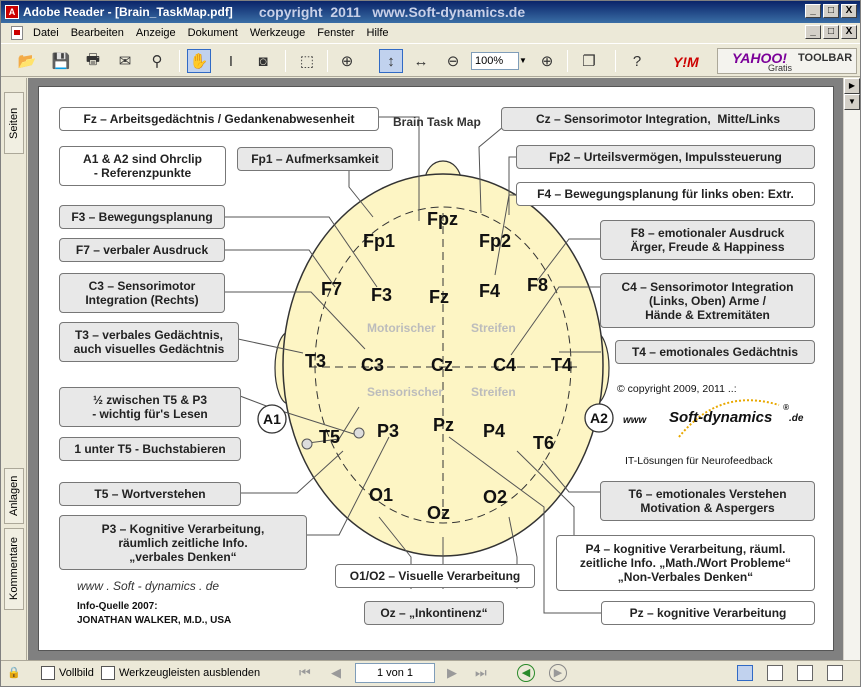 This screenshot has width=861, height=687. What do you see at coordinates (835, 673) in the screenshot?
I see `continuous-facing-view-icon` at bounding box center [835, 673].